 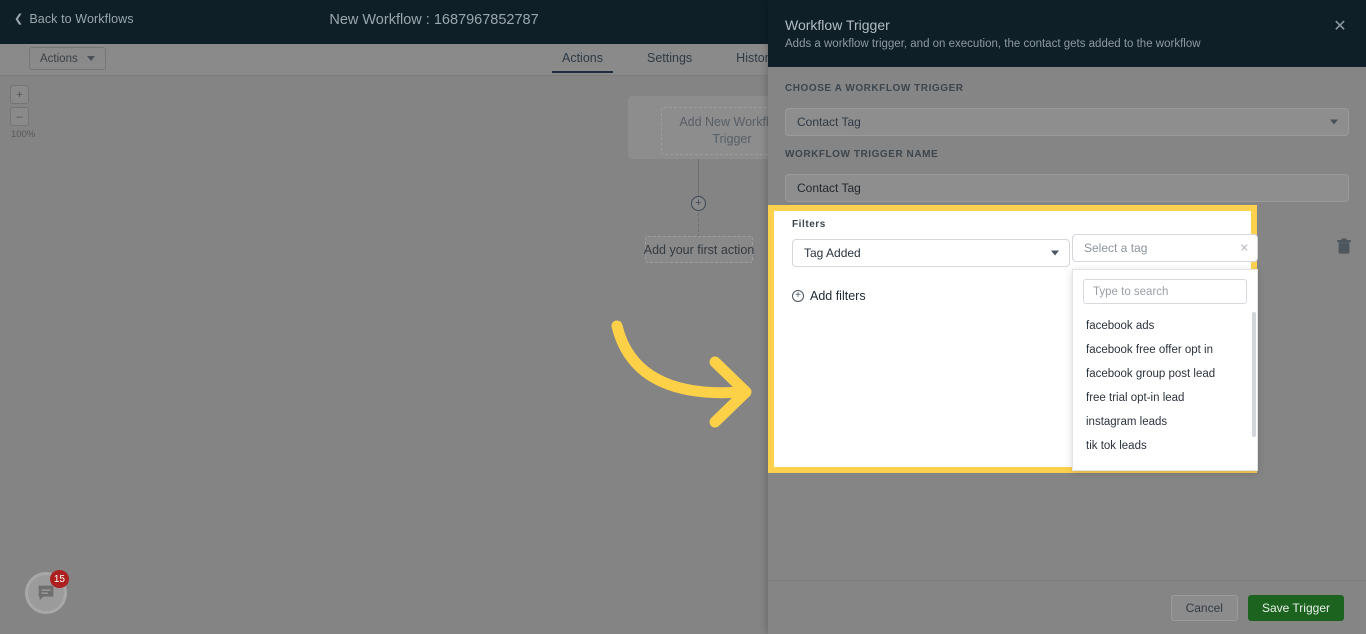 I want to click on add-step-plus-icon: +, so click(x=698, y=203).